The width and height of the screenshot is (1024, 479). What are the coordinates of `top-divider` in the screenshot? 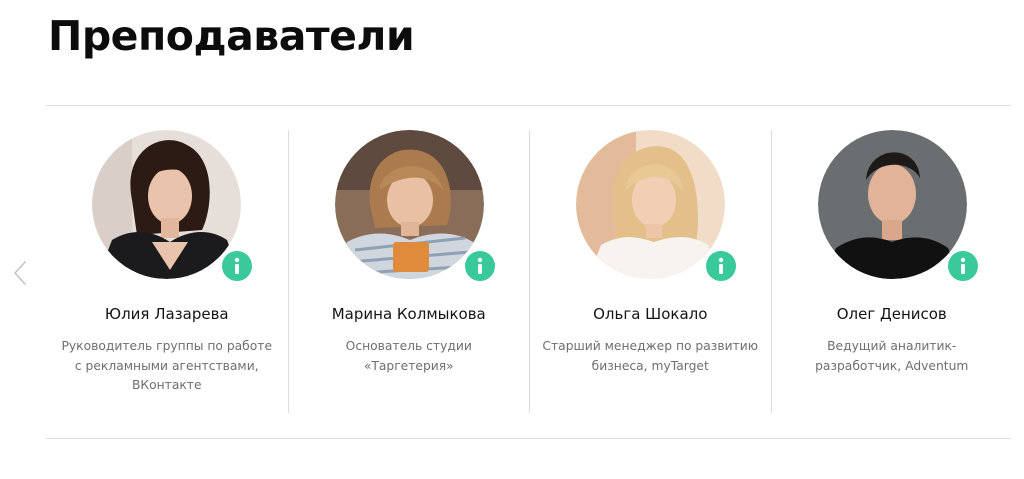 It's located at (528, 105).